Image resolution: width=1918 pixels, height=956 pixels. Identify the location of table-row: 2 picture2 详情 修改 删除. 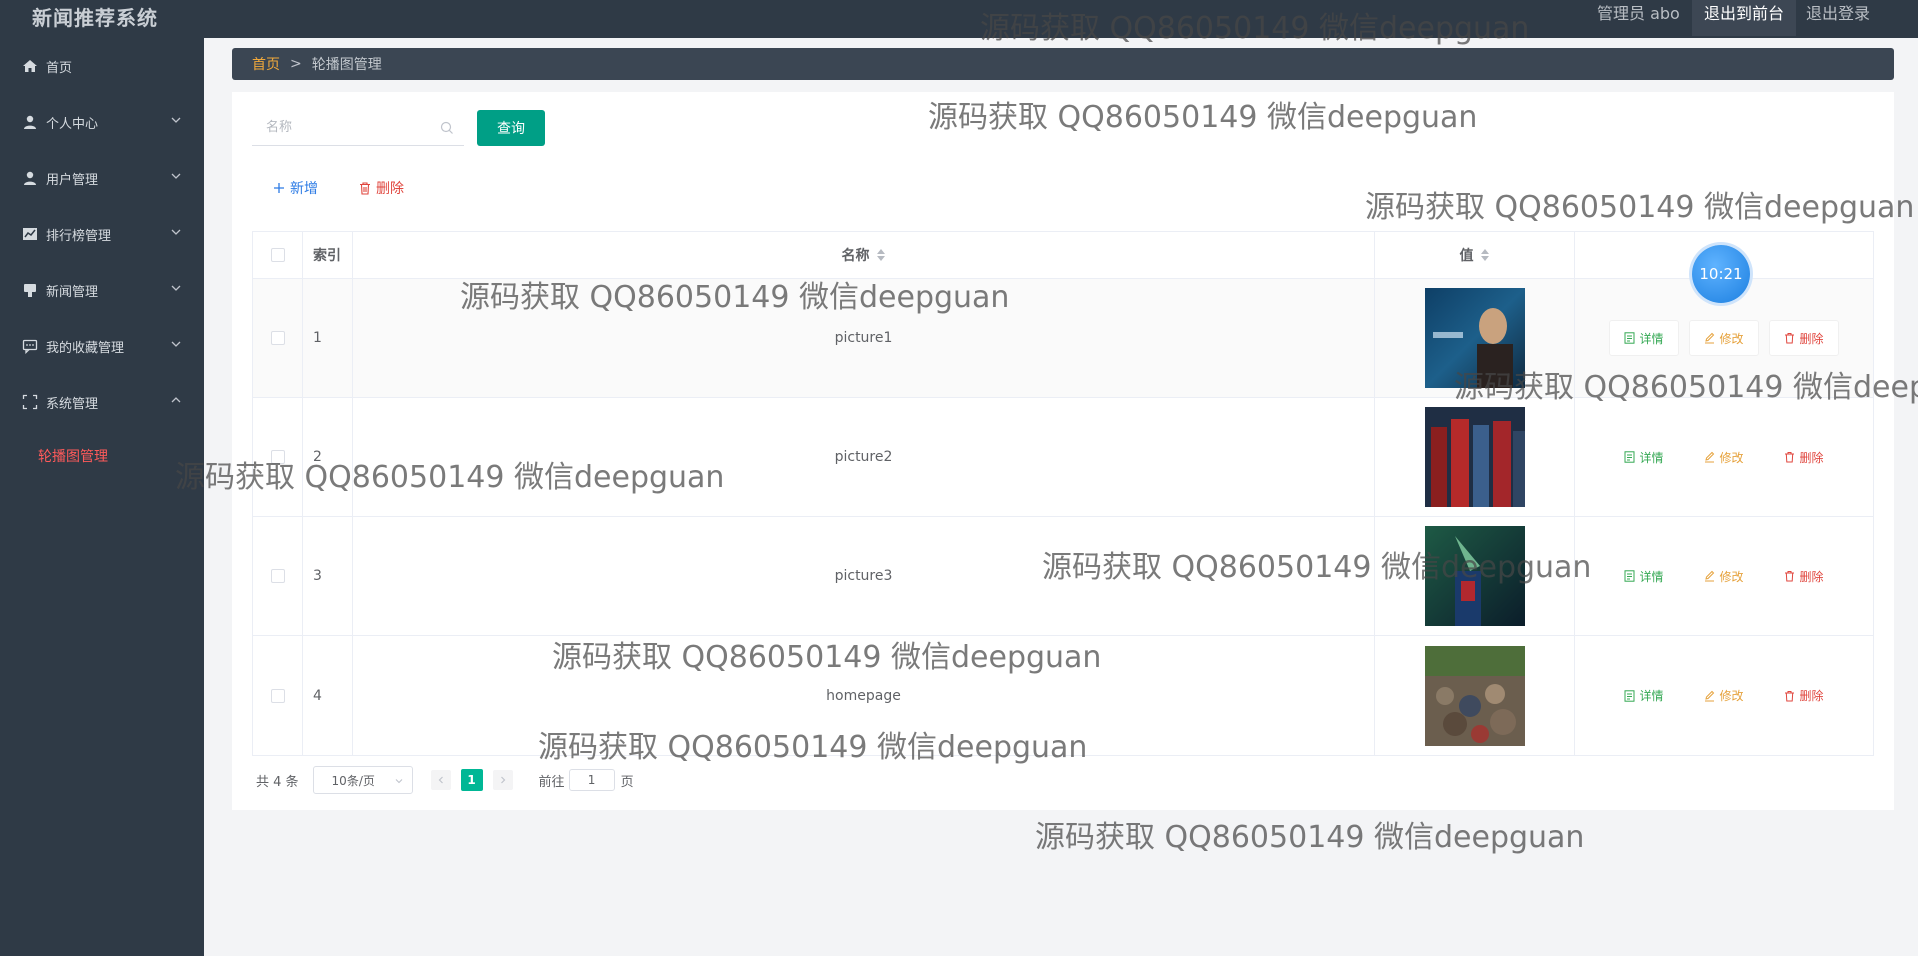
(1063, 457).